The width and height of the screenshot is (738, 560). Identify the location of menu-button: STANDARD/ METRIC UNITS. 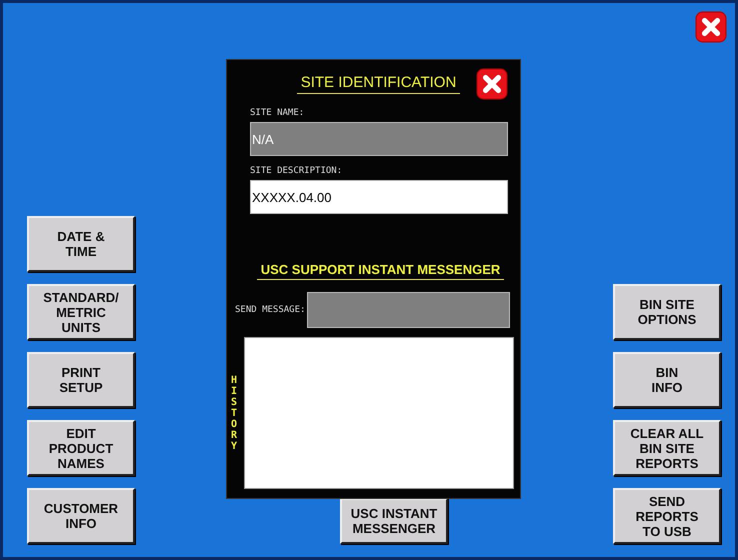
(81, 312).